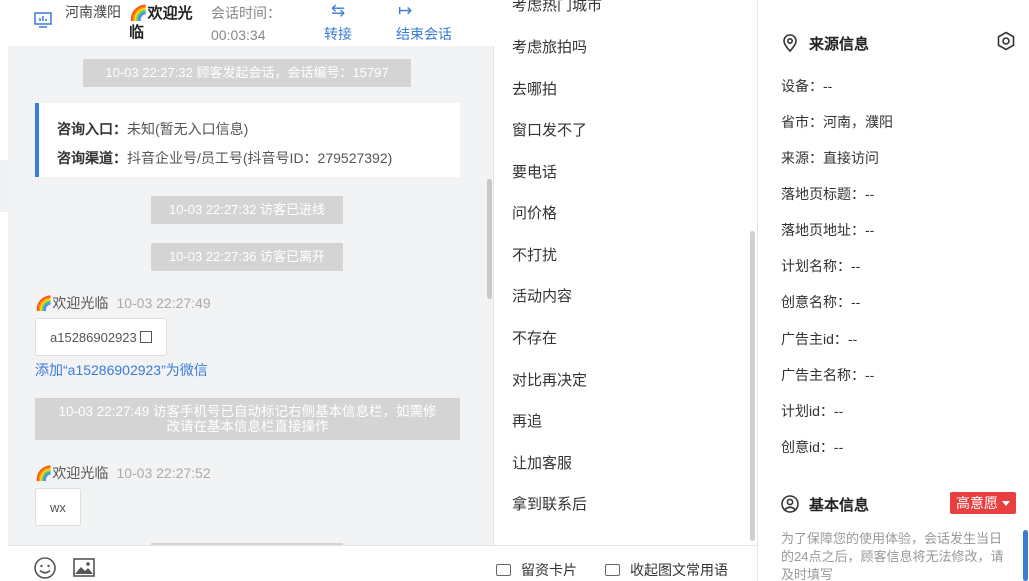 The image size is (1029, 581). I want to click on field-label: 来源：, so click(802, 158).